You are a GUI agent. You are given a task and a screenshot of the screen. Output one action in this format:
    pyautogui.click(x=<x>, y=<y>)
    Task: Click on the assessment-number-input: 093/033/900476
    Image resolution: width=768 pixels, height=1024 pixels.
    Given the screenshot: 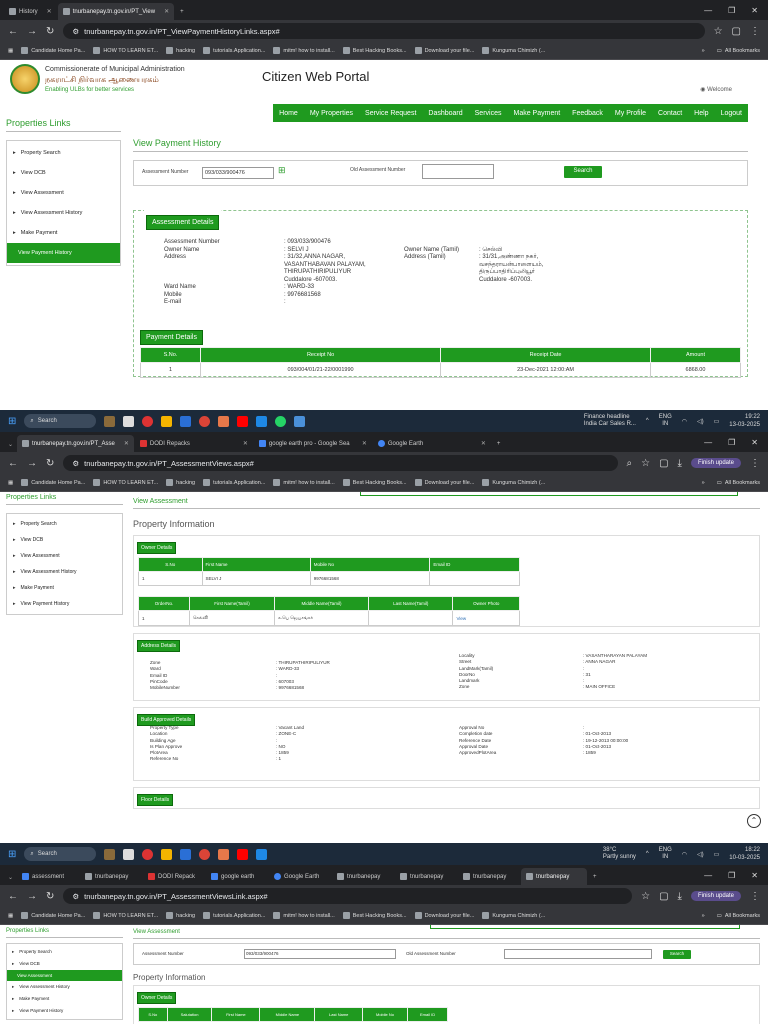 What is the action you would take?
    pyautogui.click(x=320, y=954)
    